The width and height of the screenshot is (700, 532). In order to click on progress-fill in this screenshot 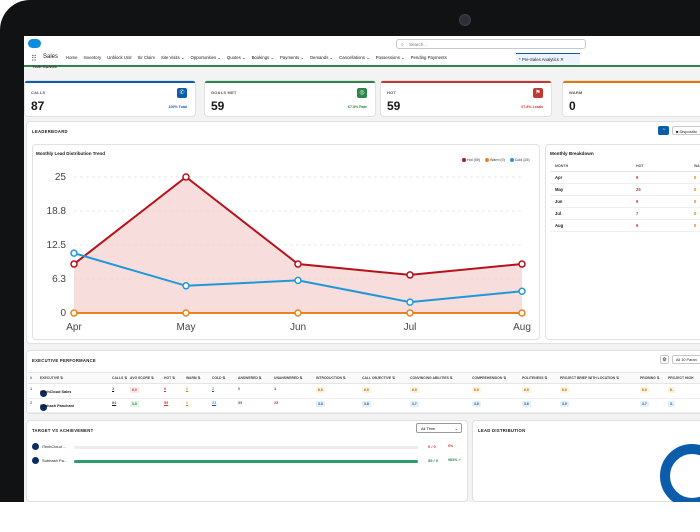, I will do `click(246, 461)`.